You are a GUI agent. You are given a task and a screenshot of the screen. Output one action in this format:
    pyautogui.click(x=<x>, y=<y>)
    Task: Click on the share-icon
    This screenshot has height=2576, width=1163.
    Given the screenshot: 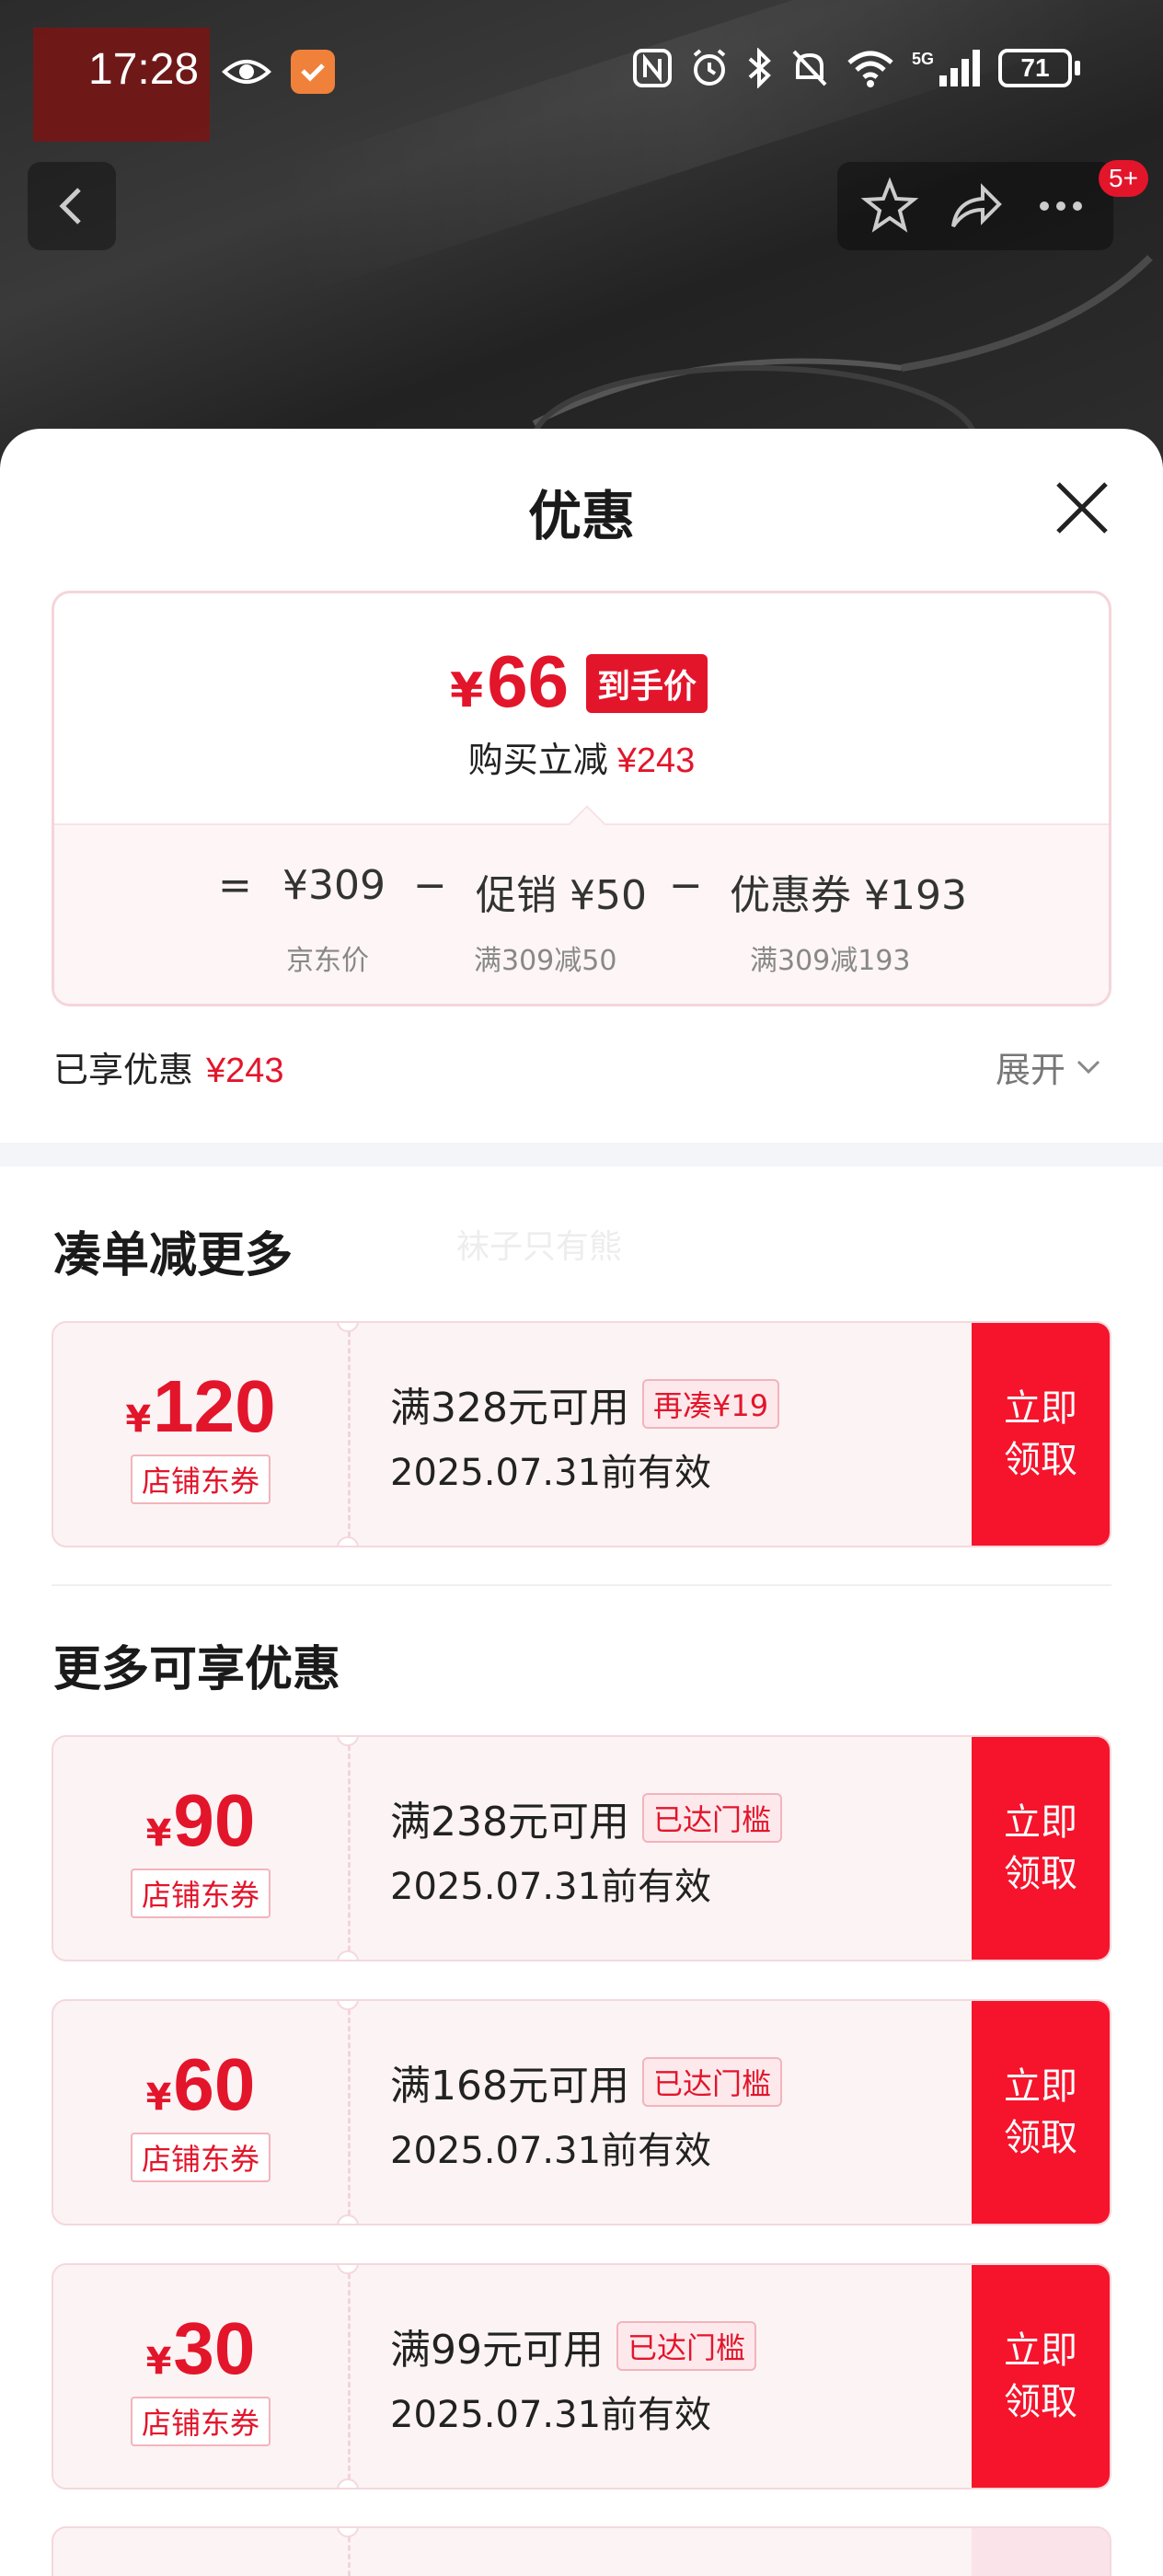 What is the action you would take?
    pyautogui.click(x=976, y=206)
    